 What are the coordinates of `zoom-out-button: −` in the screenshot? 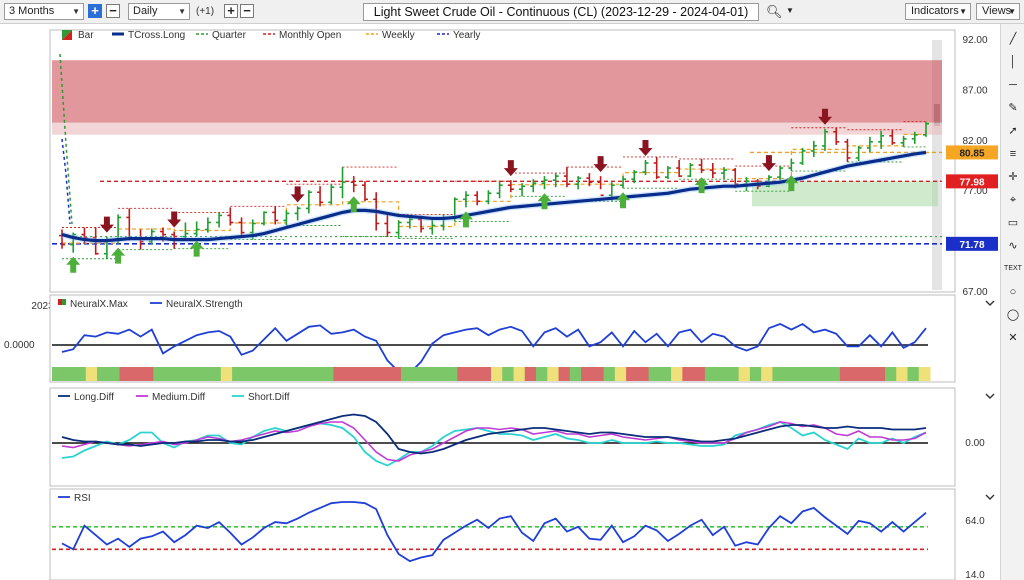 It's located at (113, 11).